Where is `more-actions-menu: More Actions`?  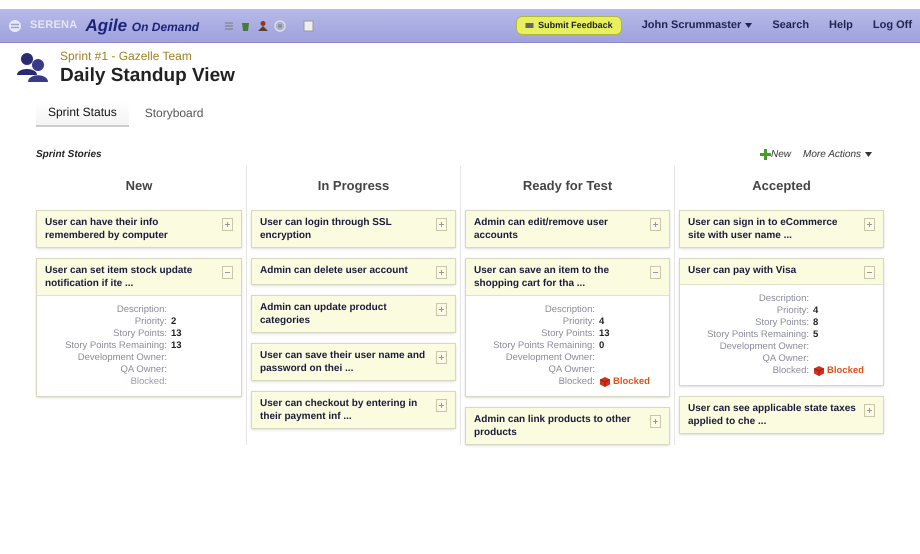 more-actions-menu: More Actions is located at coordinates (837, 154).